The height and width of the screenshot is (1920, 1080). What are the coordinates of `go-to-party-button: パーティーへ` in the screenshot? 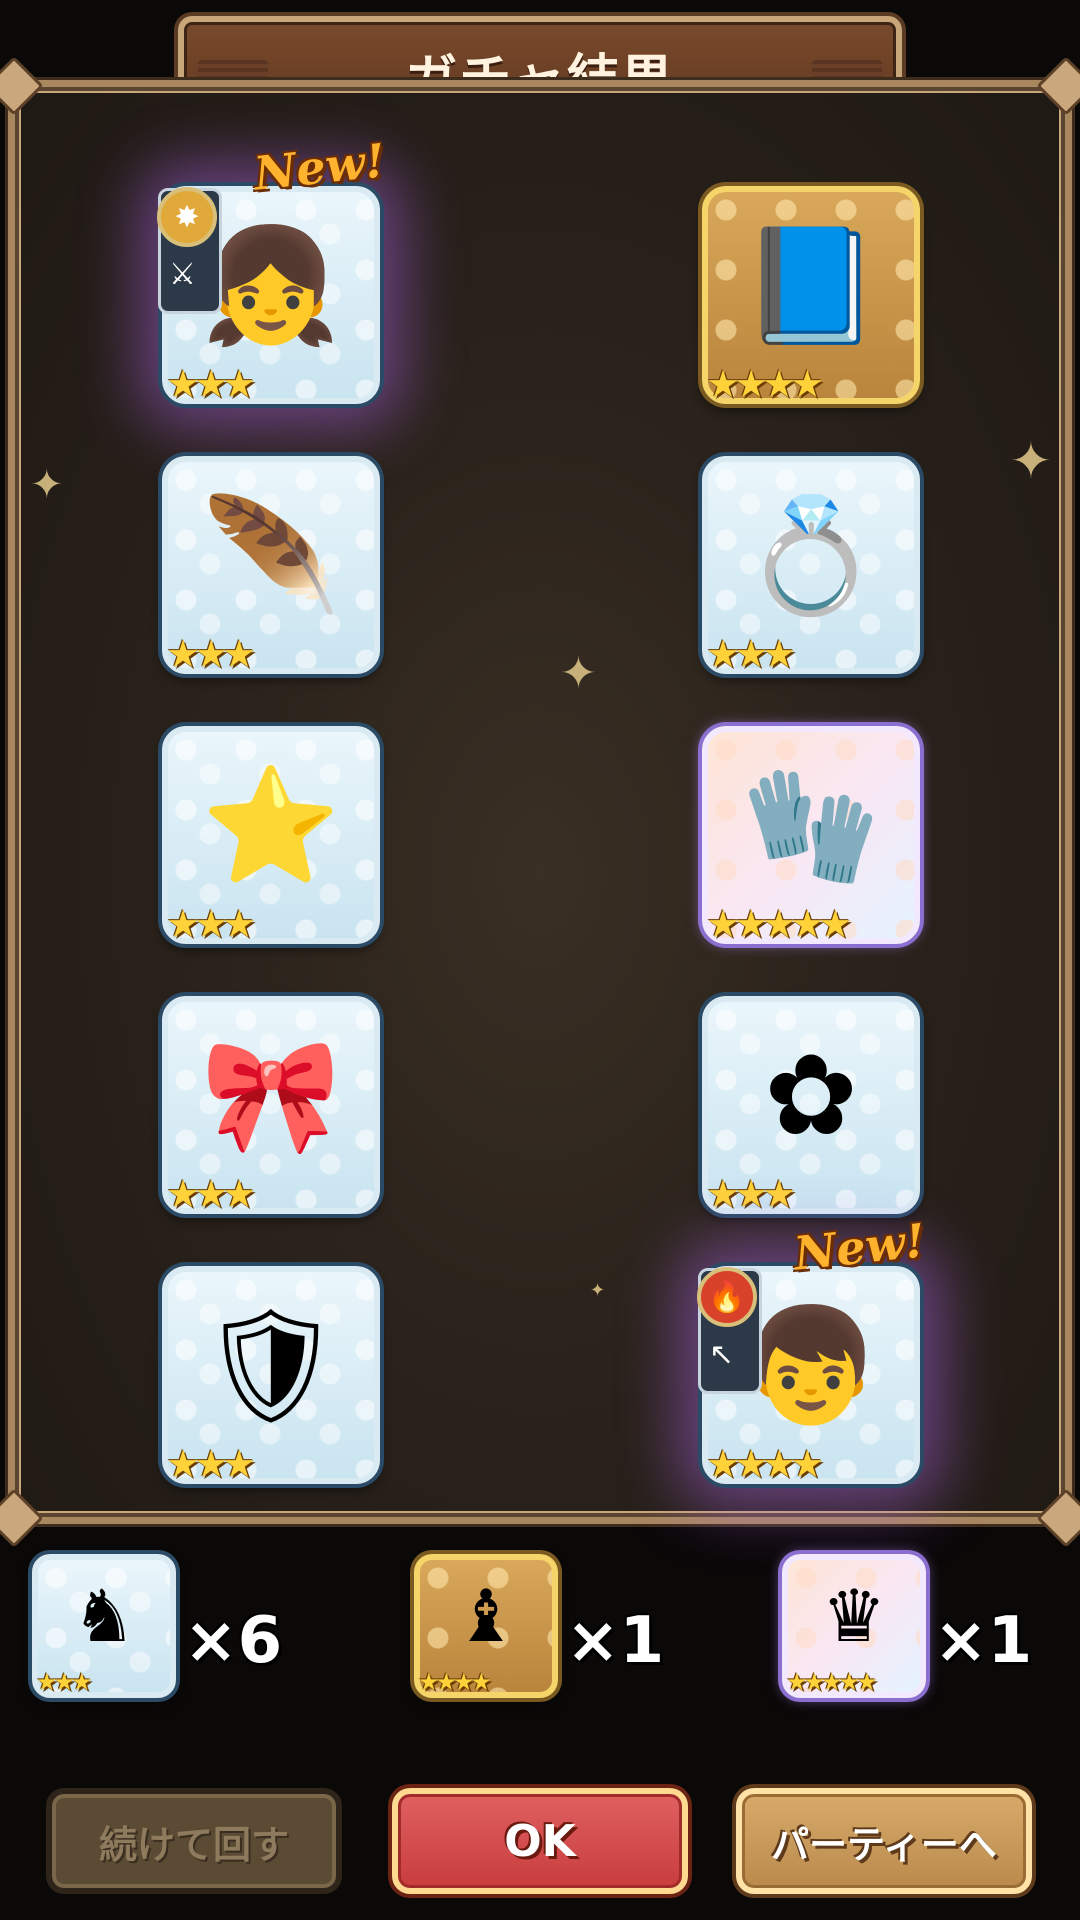 It's located at (884, 1841).